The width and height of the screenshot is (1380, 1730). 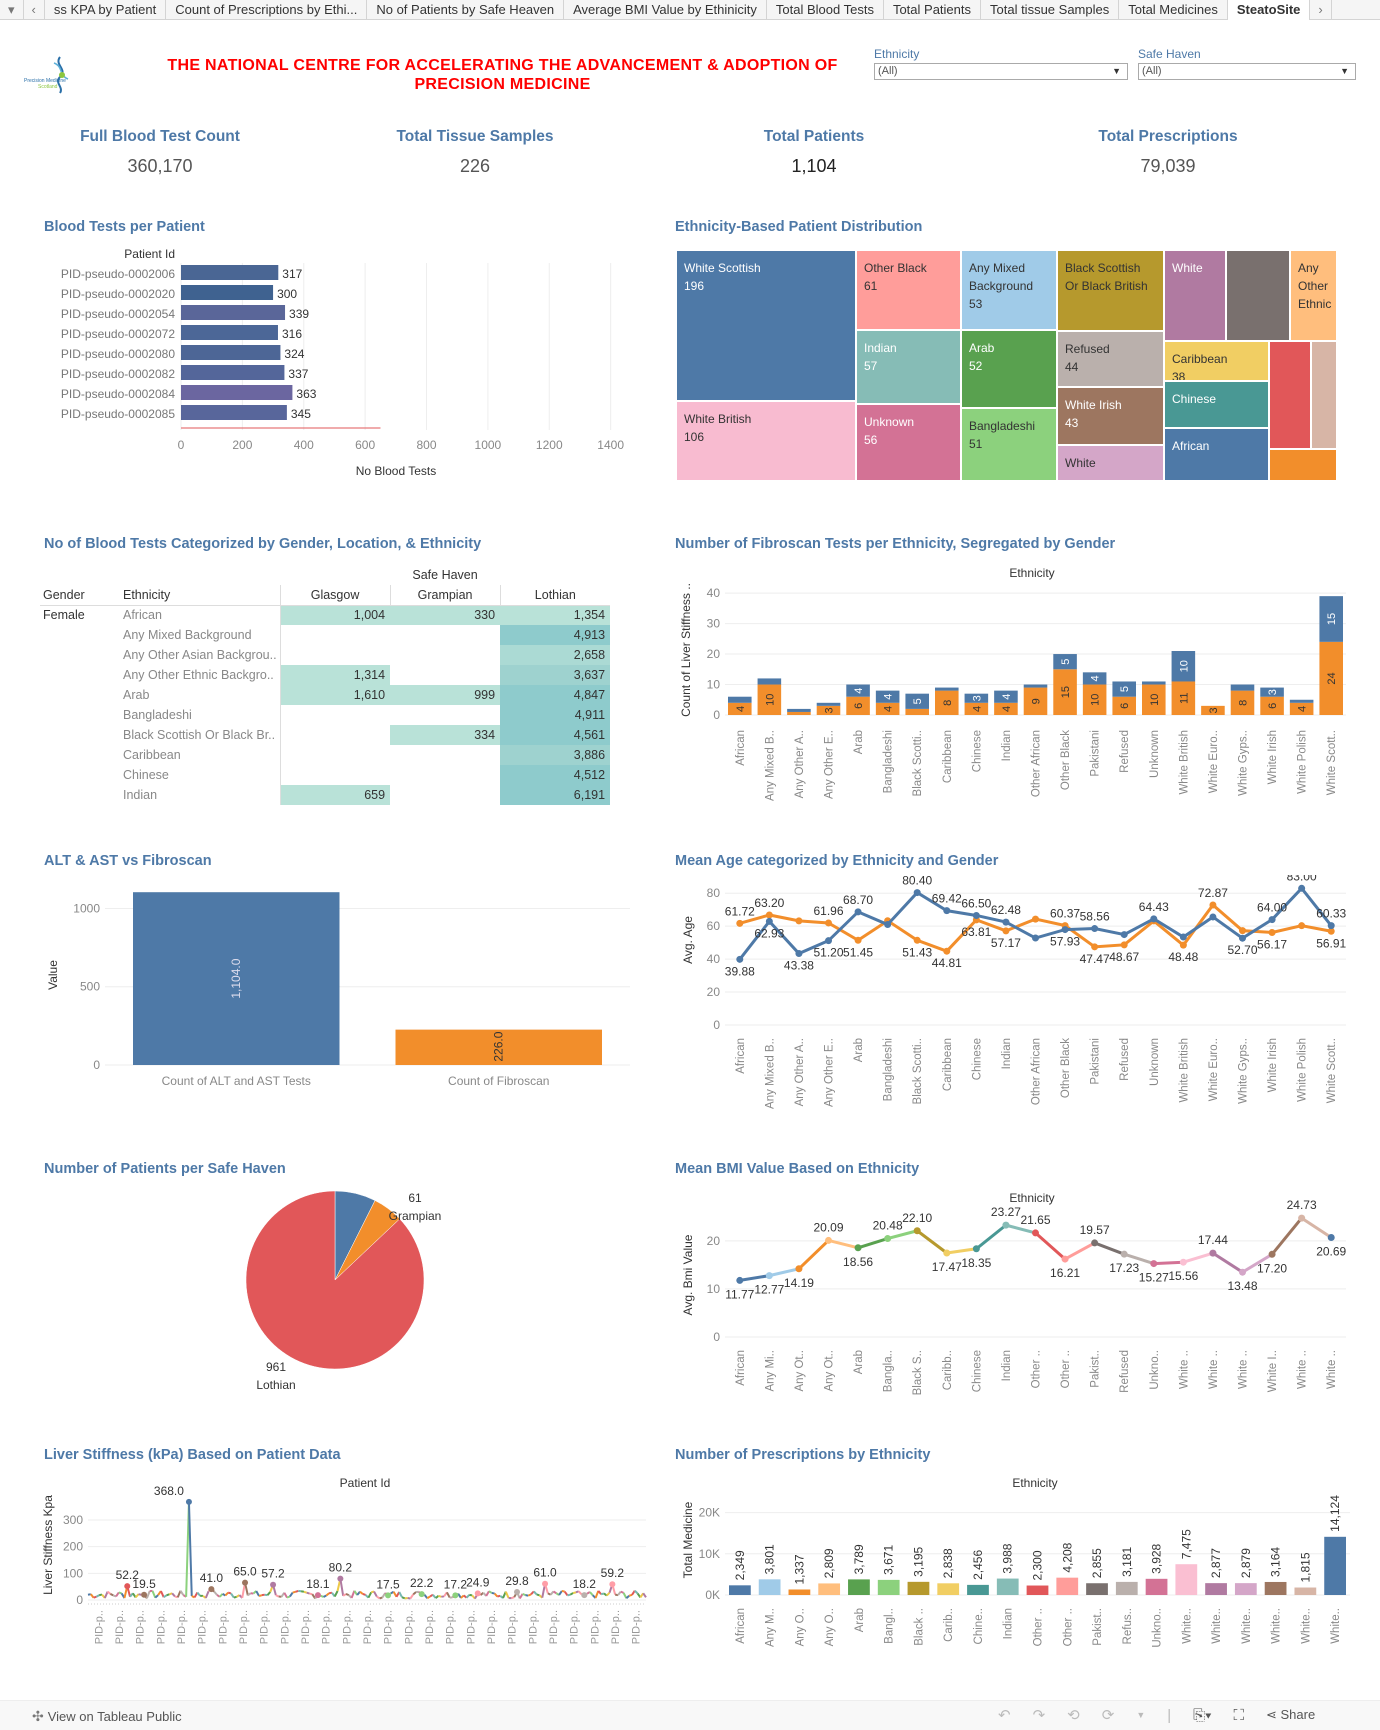 What do you see at coordinates (1290, 1715) in the screenshot?
I see `share-button: ⋖ Share` at bounding box center [1290, 1715].